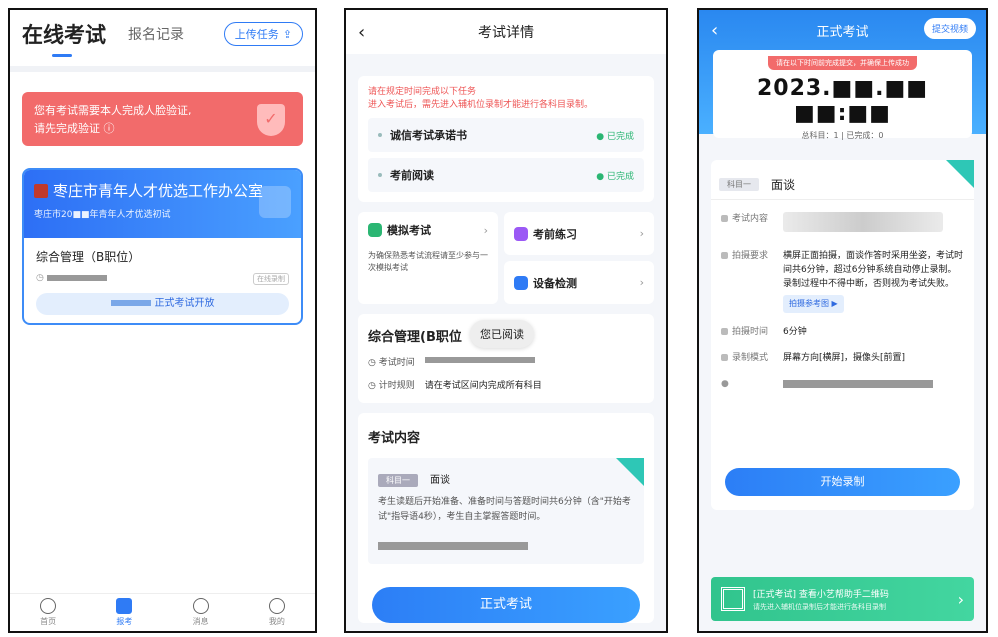 This screenshot has height=637, width=998. I want to click on apply-icon, so click(124, 606).